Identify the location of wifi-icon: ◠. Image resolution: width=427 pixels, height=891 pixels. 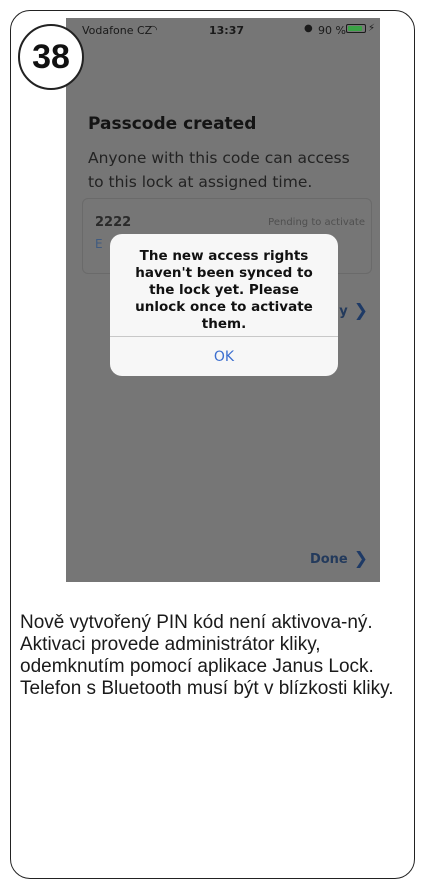
(153, 29).